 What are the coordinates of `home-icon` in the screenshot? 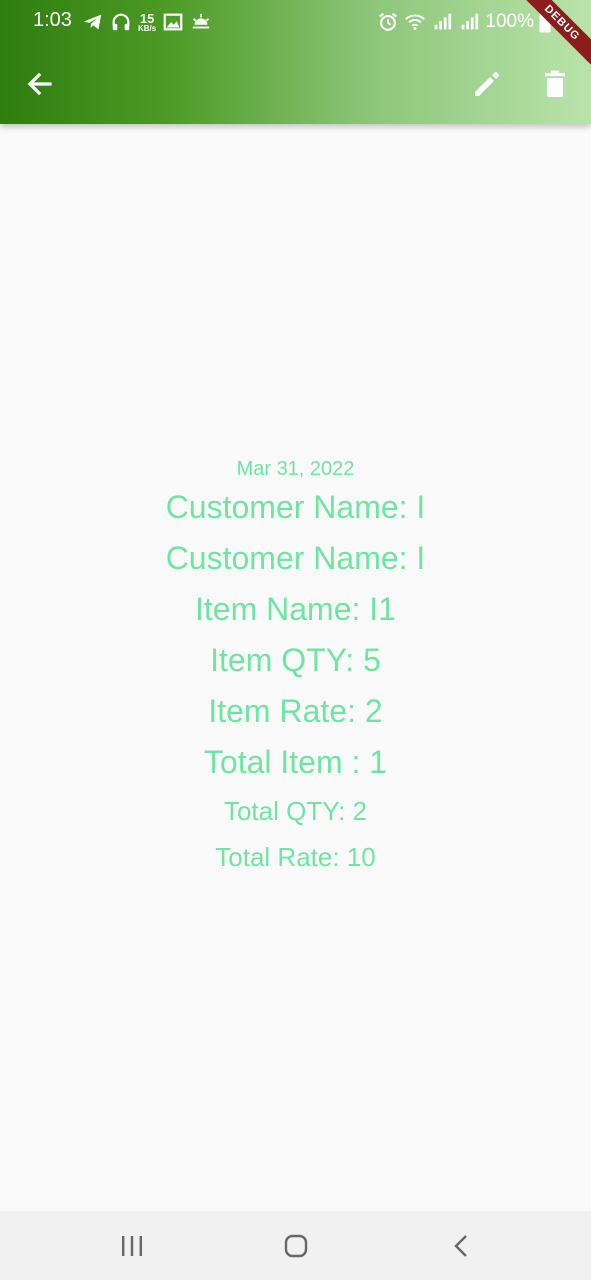 It's located at (296, 1246).